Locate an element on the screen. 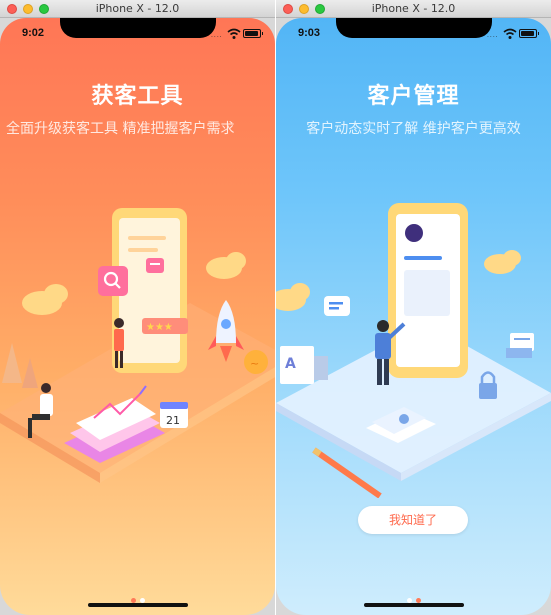  onboarding-subtitle: 客户动态实时了解 维护客户更高效 is located at coordinates (413, 129).